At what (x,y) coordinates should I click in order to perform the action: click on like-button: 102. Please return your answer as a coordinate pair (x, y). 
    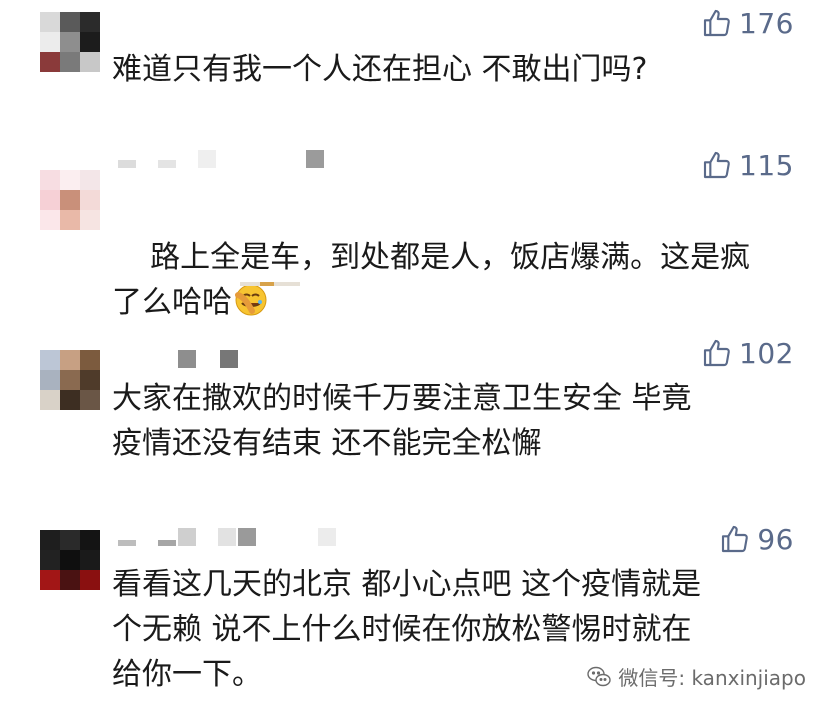
    Looking at the image, I should click on (747, 353).